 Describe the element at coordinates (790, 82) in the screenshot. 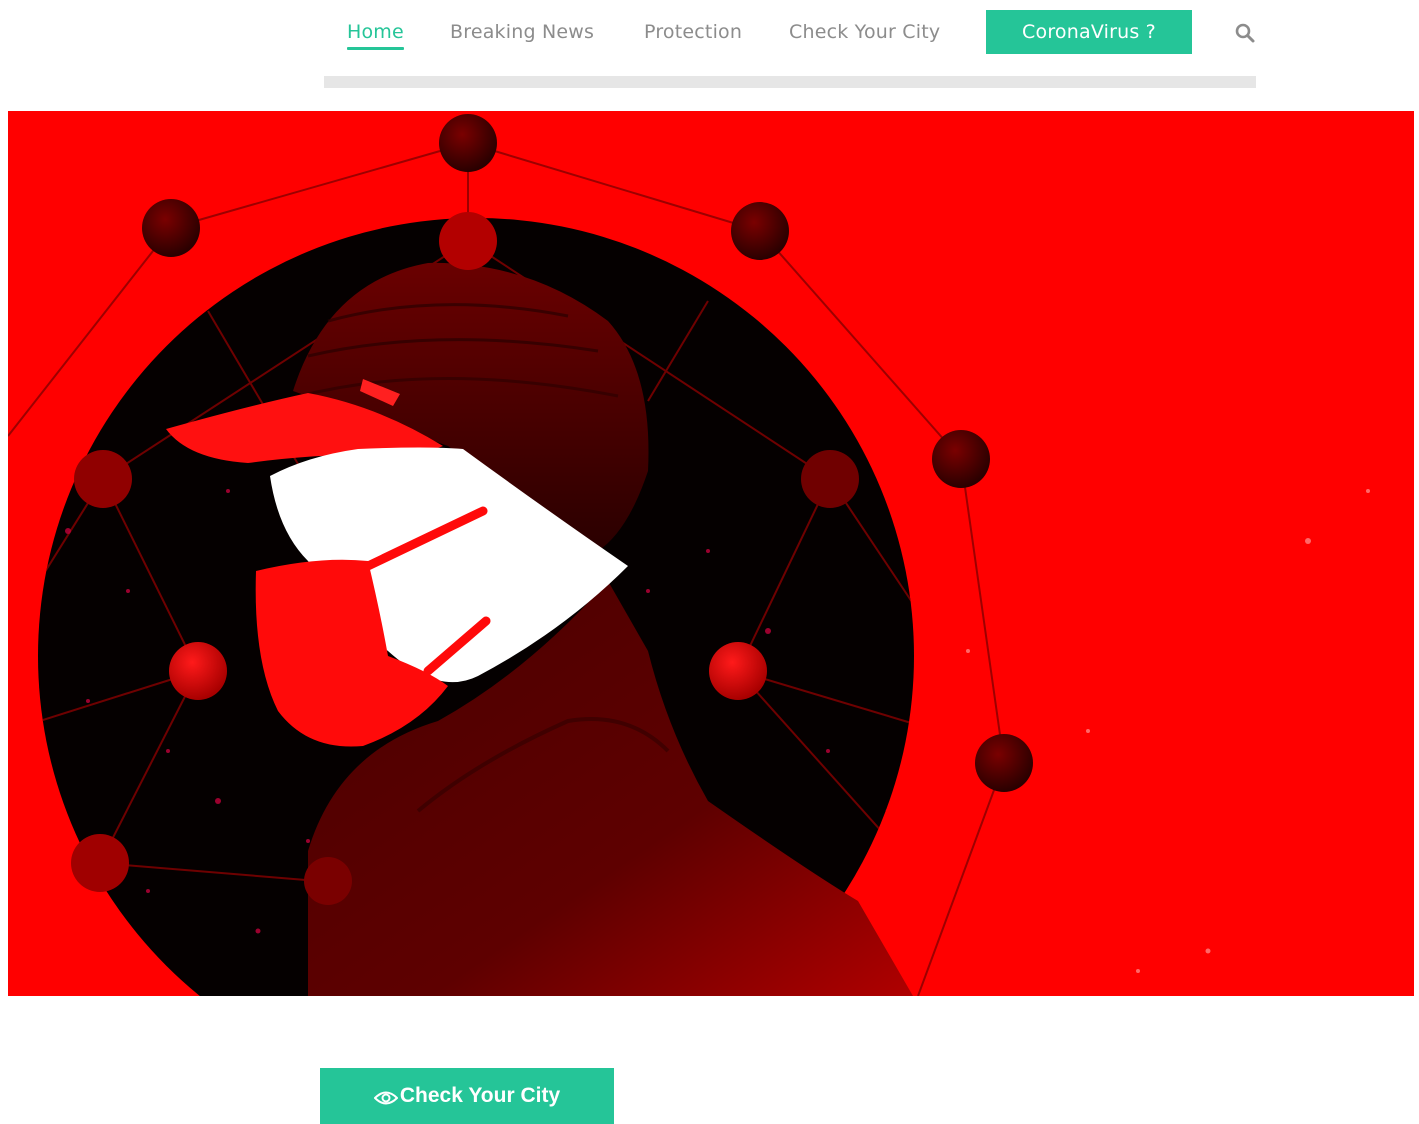

I see `nav-divider` at that location.